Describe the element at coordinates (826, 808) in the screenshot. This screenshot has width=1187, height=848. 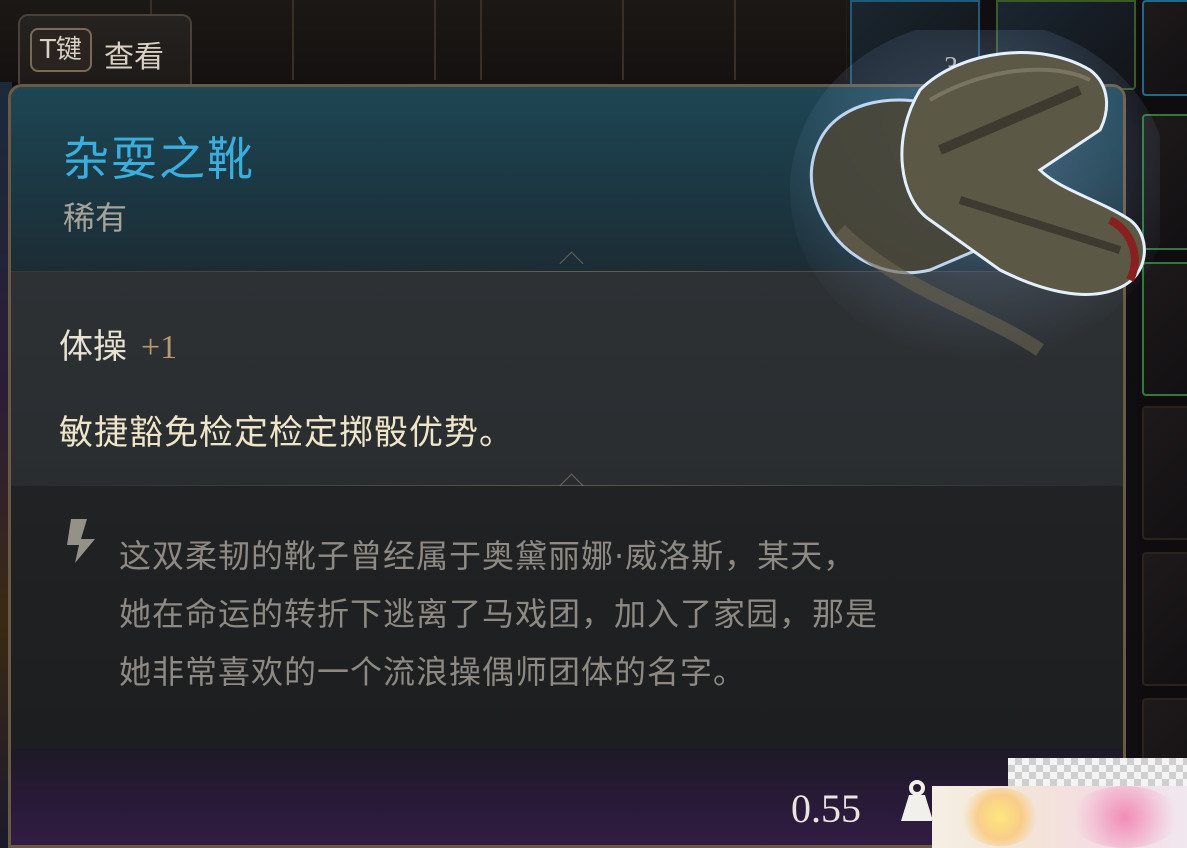
I see `item-weight: 0.55` at that location.